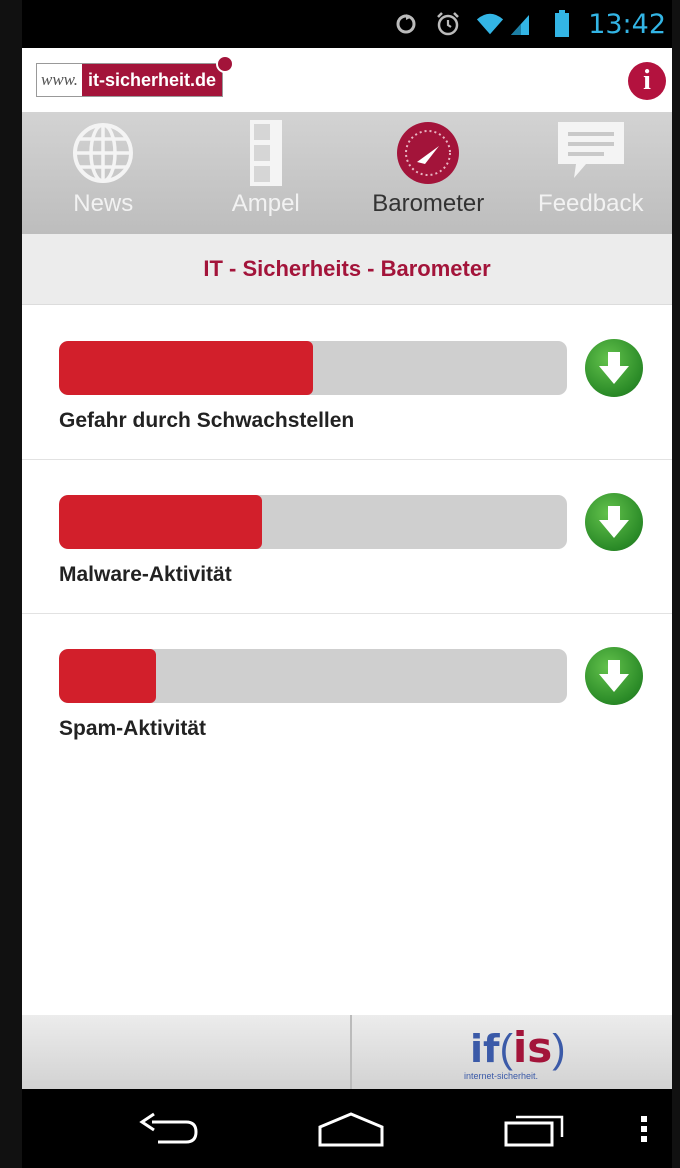 This screenshot has height=1168, width=680. Describe the element at coordinates (532, 1047) in the screenshot. I see `ifis-logo-is: is` at that location.